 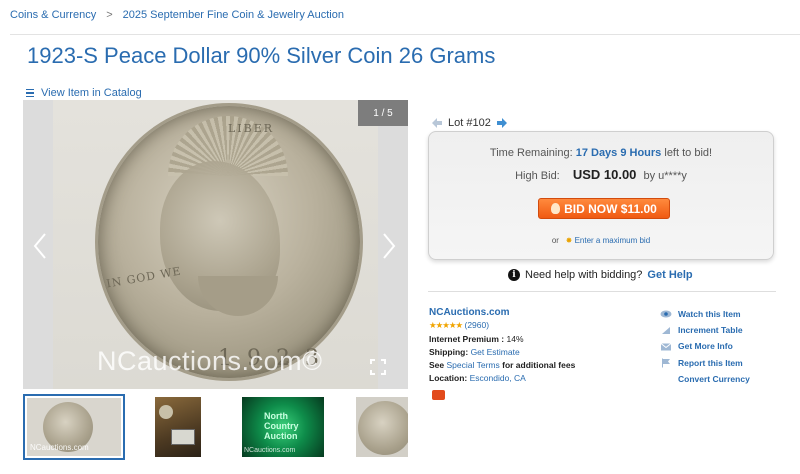 I want to click on thumbnail-text: North Country Auction, so click(x=281, y=426).